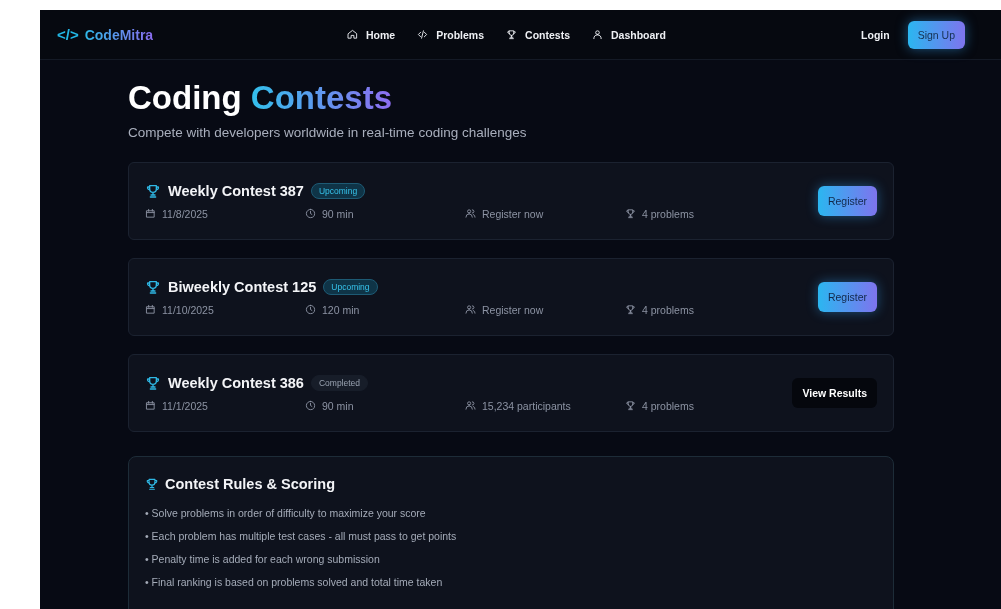  What do you see at coordinates (526, 405) in the screenshot?
I see `participants-info: 15,234 participants` at bounding box center [526, 405].